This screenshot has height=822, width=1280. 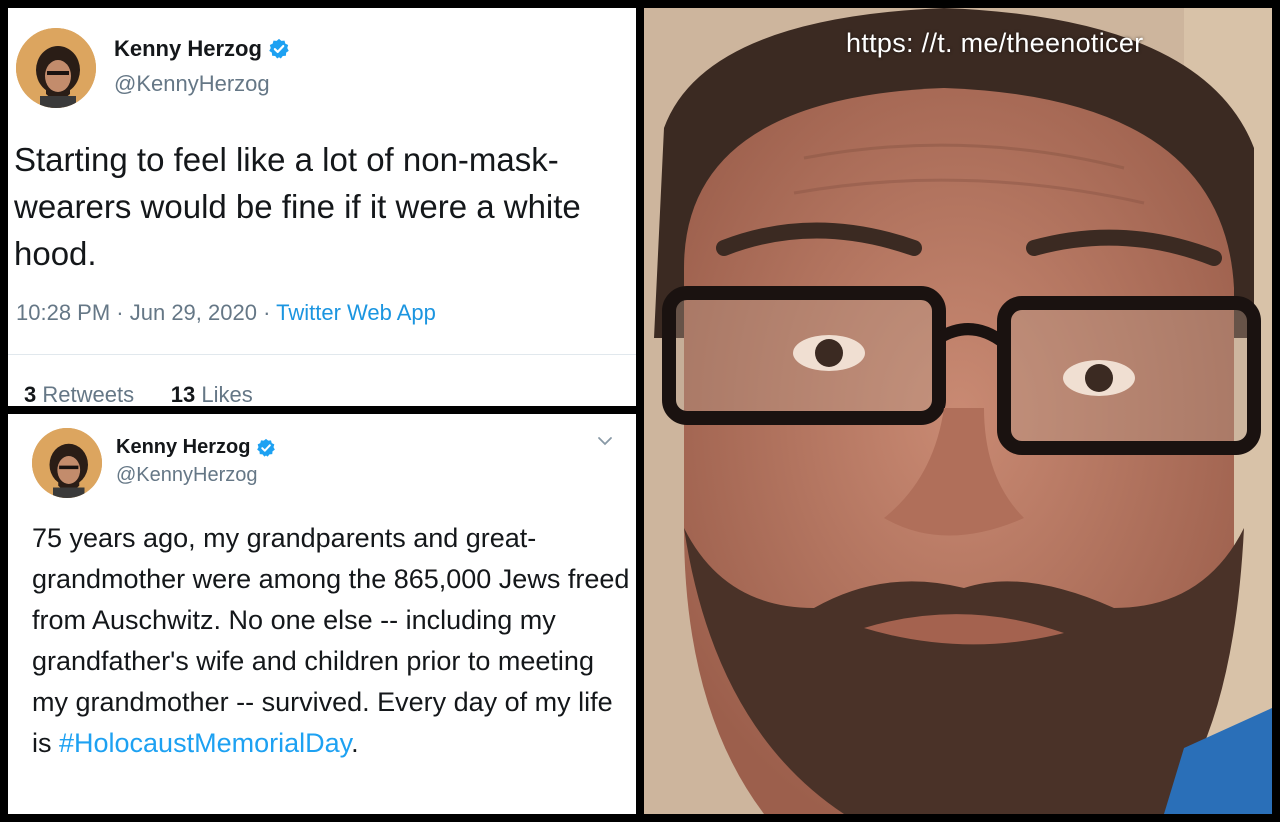 What do you see at coordinates (605, 441) in the screenshot?
I see `chevron-down-icon` at bounding box center [605, 441].